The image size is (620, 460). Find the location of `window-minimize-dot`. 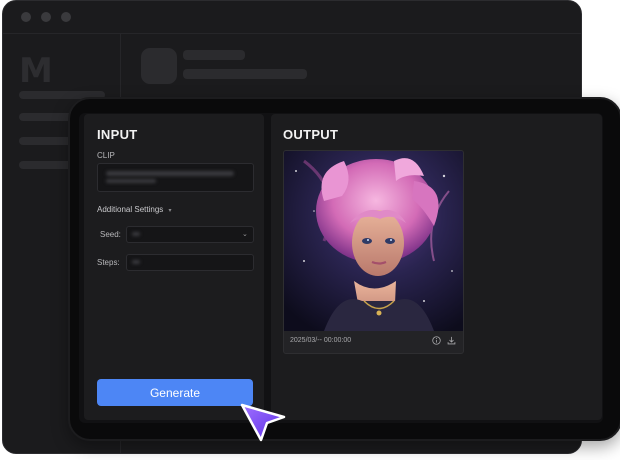

window-minimize-dot is located at coordinates (46, 17).